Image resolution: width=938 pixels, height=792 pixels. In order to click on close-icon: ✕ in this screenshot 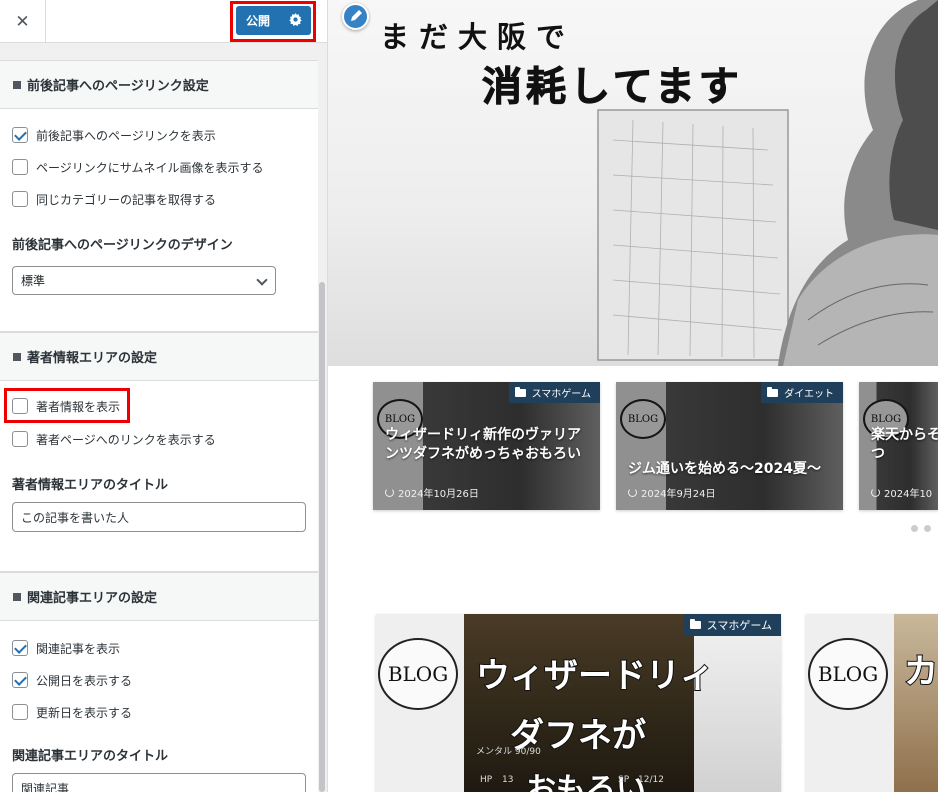, I will do `click(22, 21)`.